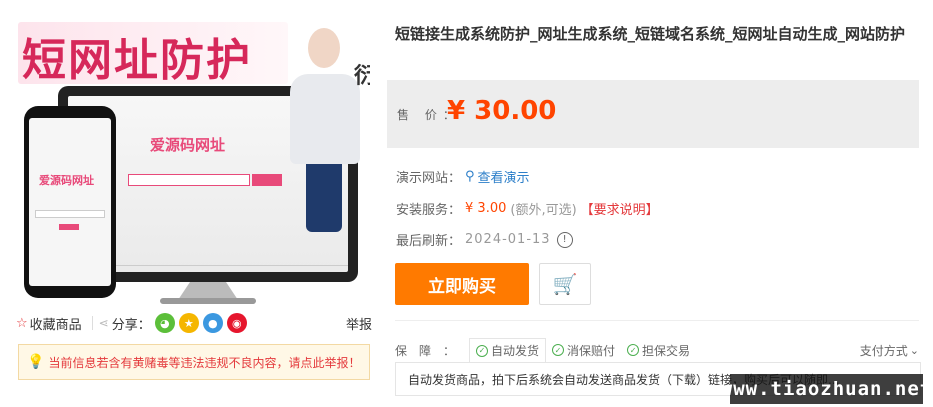 This screenshot has height=407, width=933. Describe the element at coordinates (666, 350) in the screenshot. I see `guarantee-tag-label: 担保交易` at that location.